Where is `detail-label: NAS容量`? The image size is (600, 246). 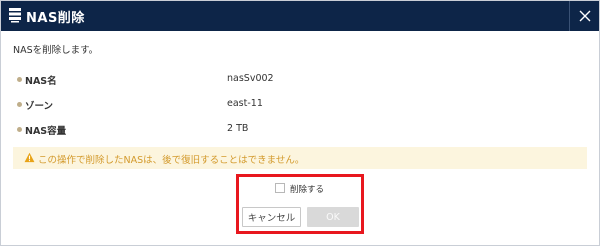 detail-label: NAS容量 is located at coordinates (46, 131).